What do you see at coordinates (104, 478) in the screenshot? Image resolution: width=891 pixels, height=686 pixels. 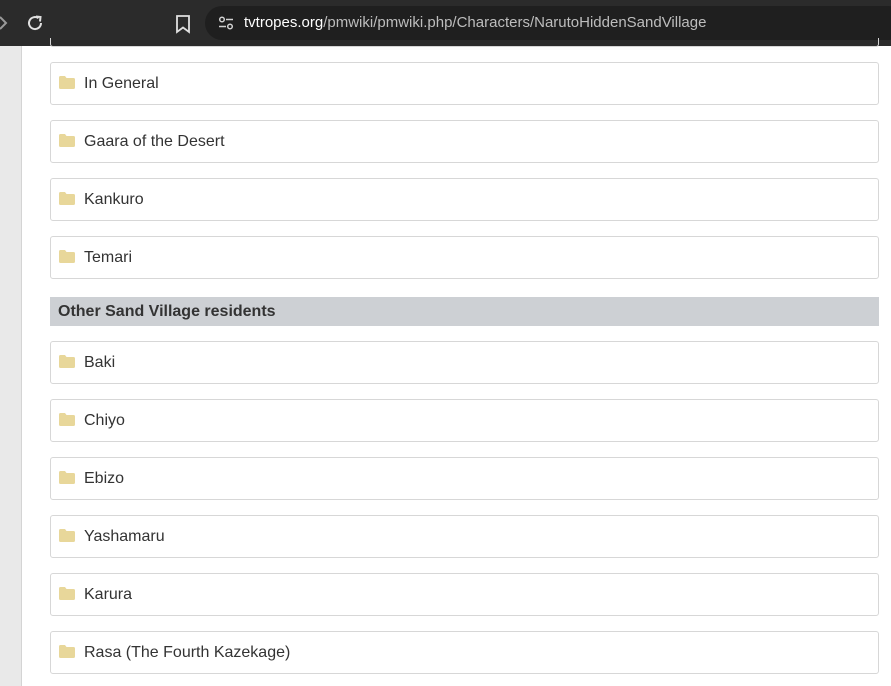 I see `folder-label: Ebizo` at bounding box center [104, 478].